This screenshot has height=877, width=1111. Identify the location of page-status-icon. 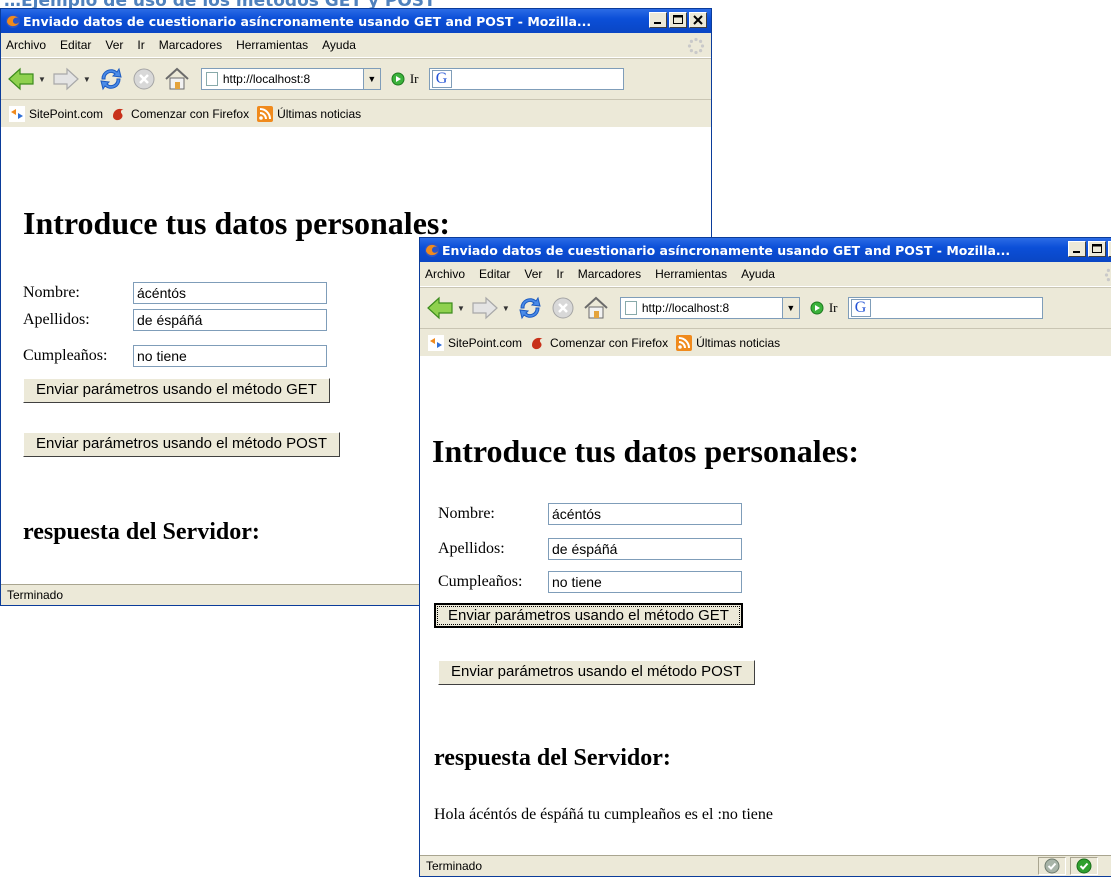
(1084, 866).